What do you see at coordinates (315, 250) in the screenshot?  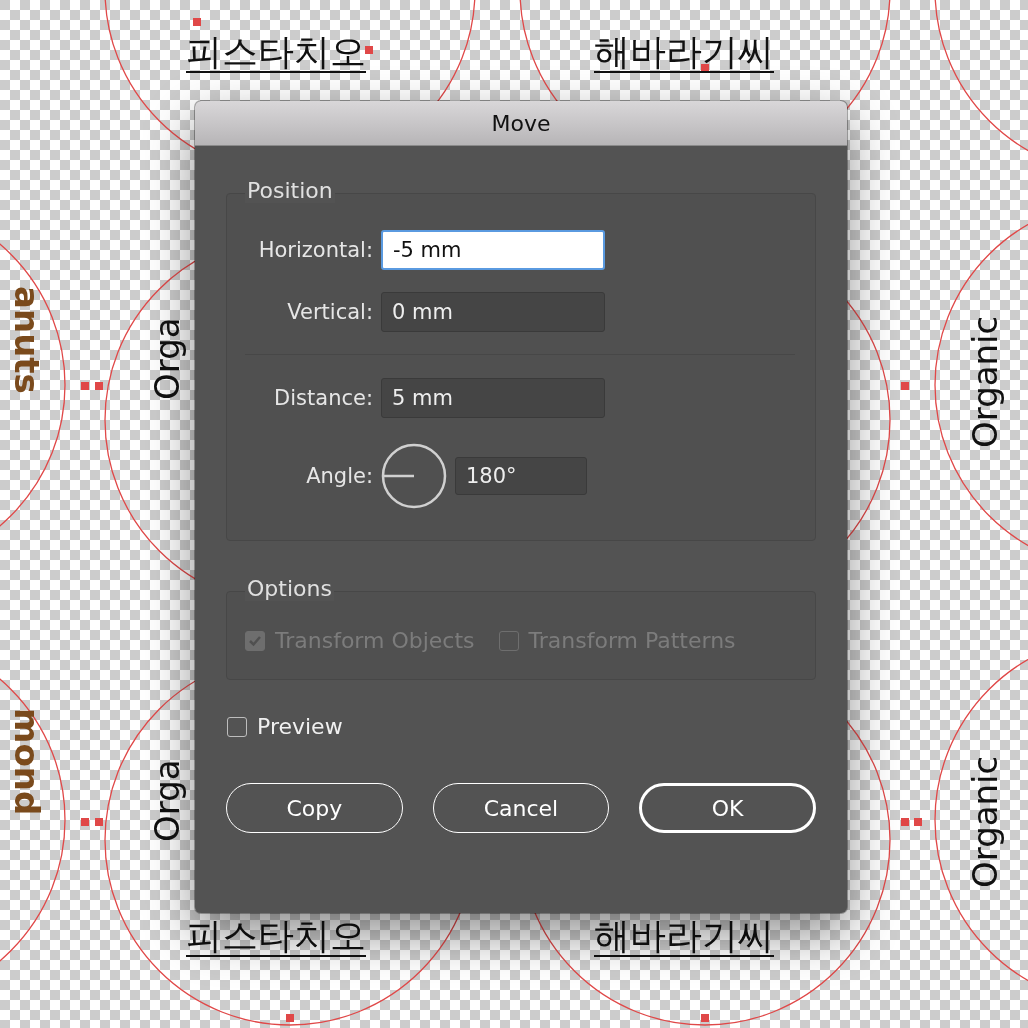 I see `field-label: Horizontal:` at bounding box center [315, 250].